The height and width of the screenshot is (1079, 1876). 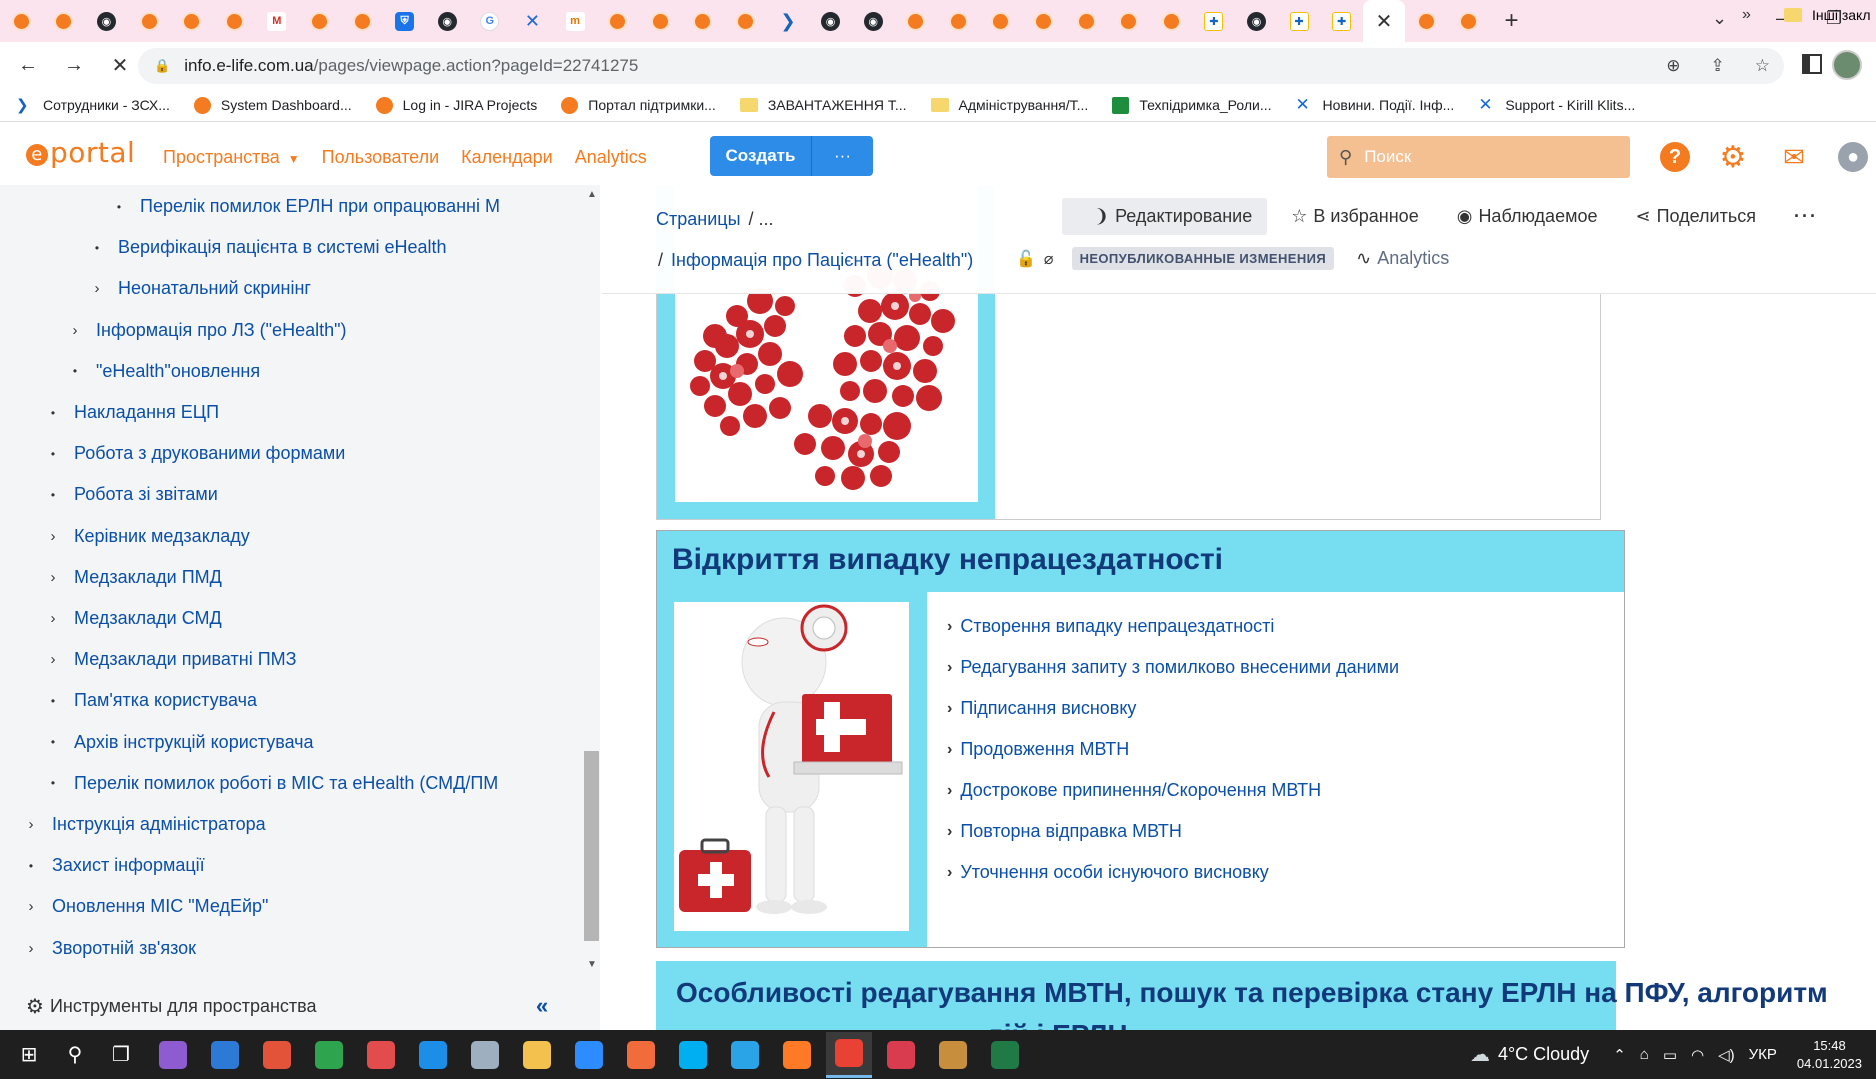 I want to click on anydesk-icon, so click(x=381, y=1055).